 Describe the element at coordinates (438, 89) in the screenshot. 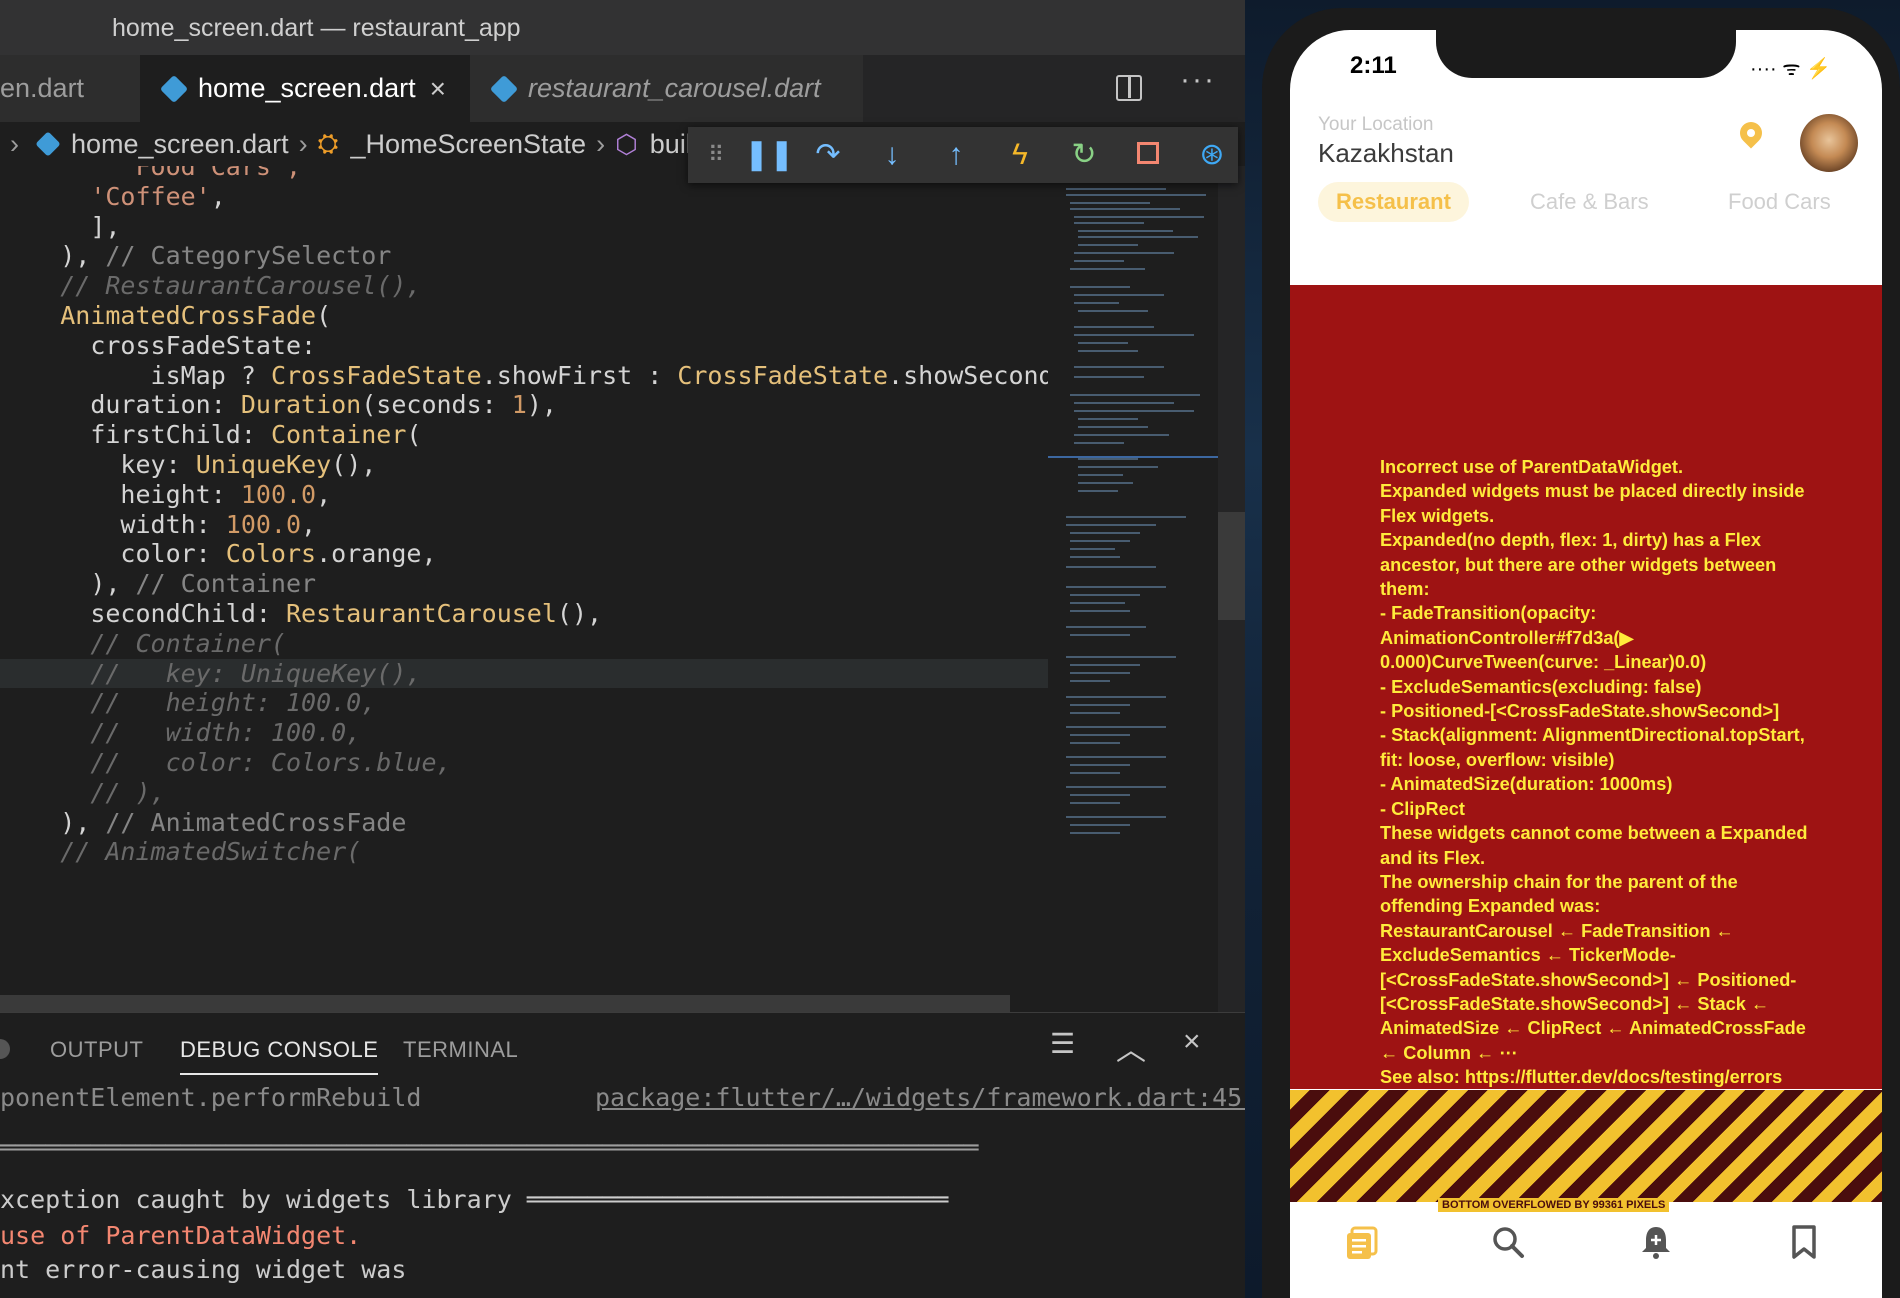

I see `close-tab-icon: ×` at that location.